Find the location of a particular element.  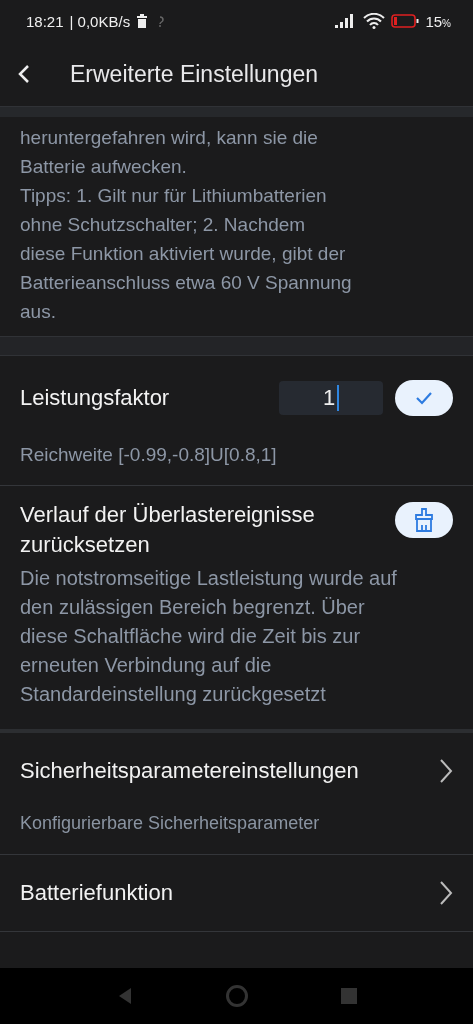

power-factor-field: 1 is located at coordinates (331, 398).